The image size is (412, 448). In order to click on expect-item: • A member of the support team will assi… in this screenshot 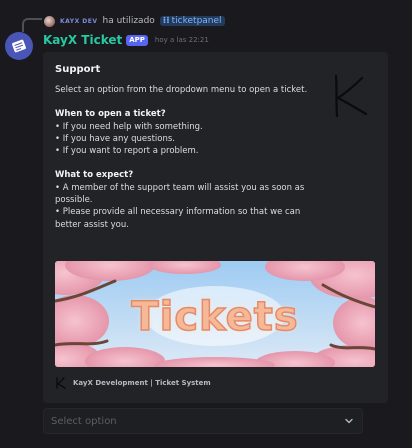, I will do `click(180, 194)`.